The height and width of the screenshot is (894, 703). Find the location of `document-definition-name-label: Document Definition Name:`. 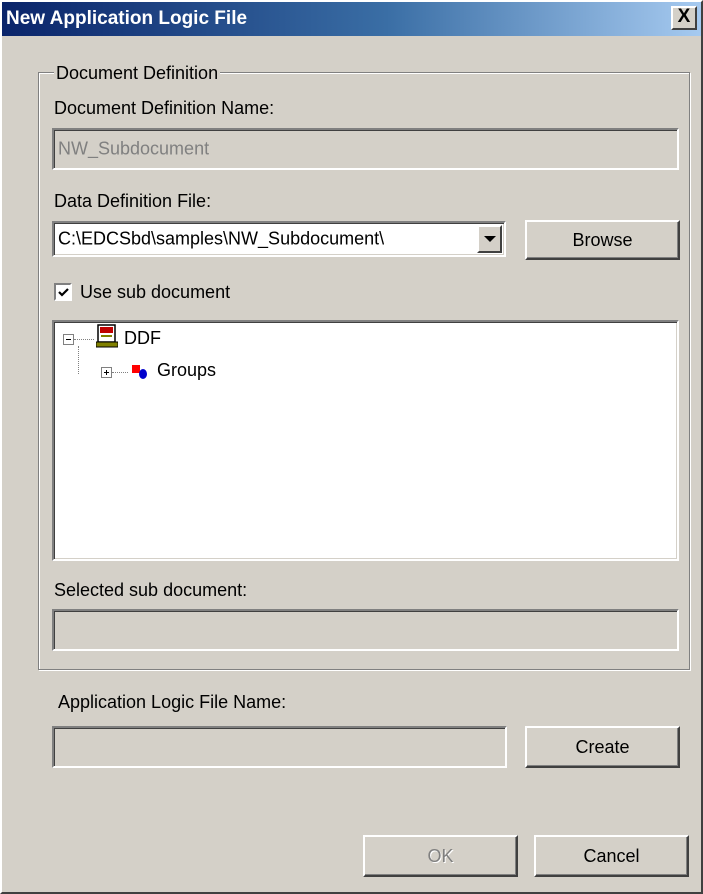

document-definition-name-label: Document Definition Name: is located at coordinates (164, 108).